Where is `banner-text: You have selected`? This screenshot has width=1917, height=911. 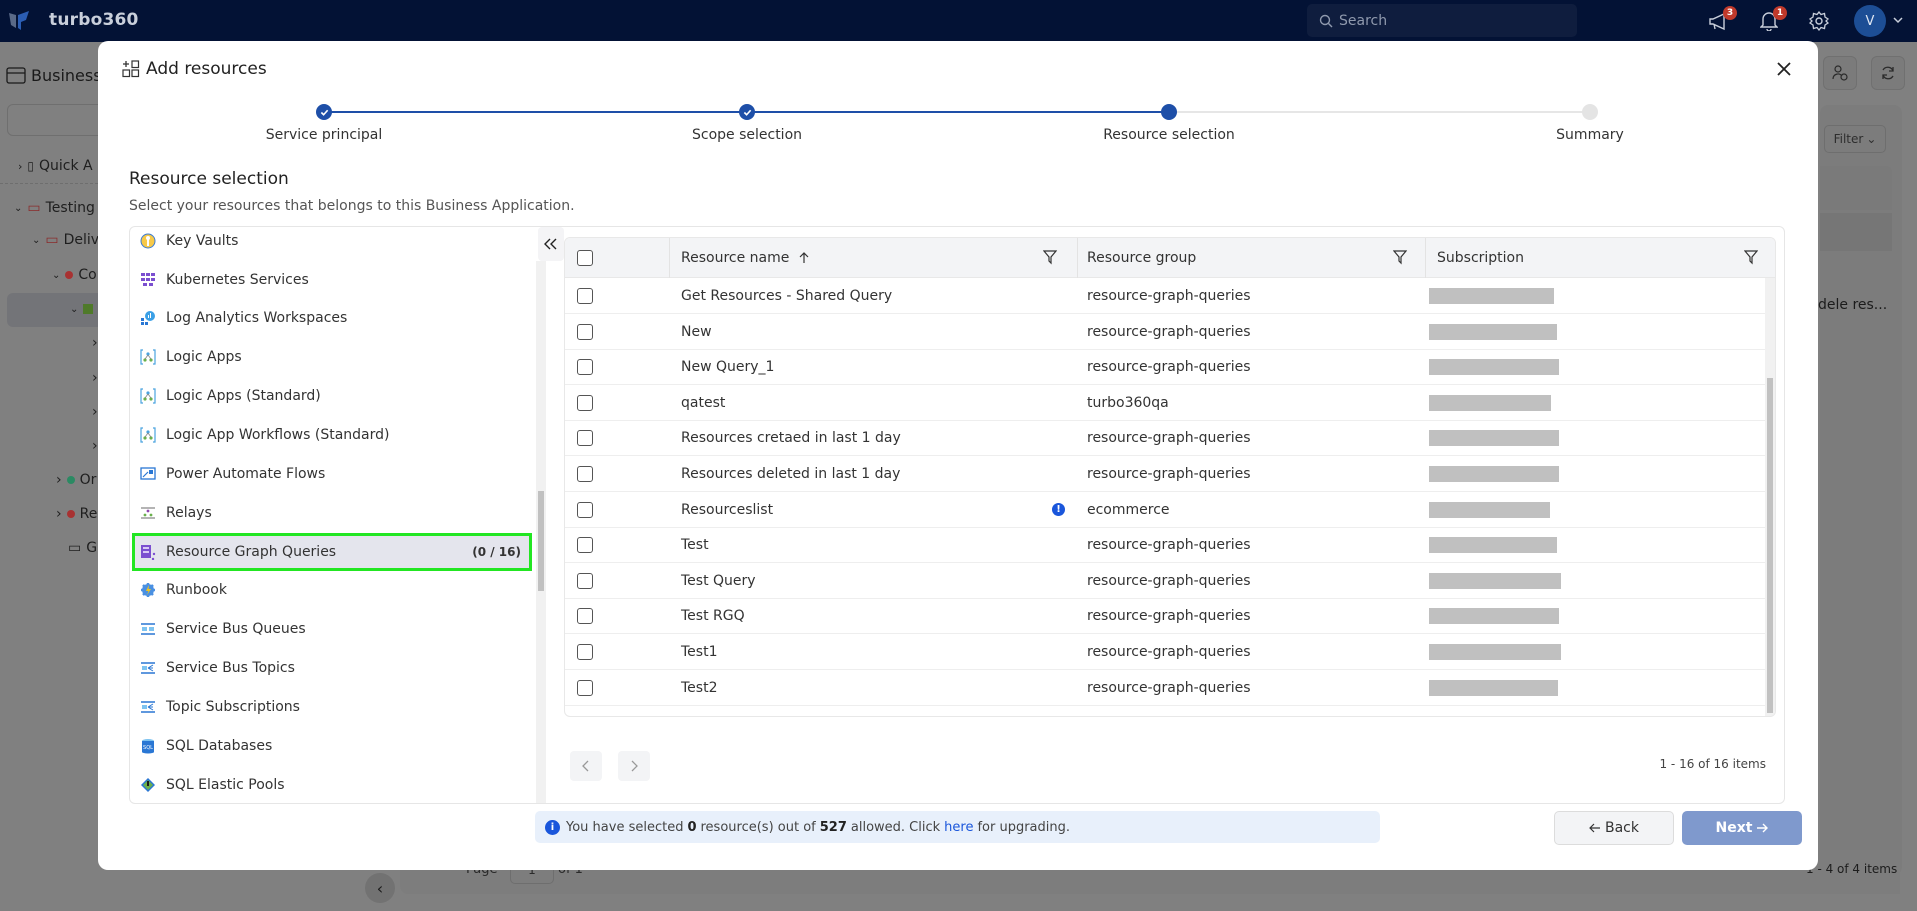
banner-text: You have selected is located at coordinates (625, 827).